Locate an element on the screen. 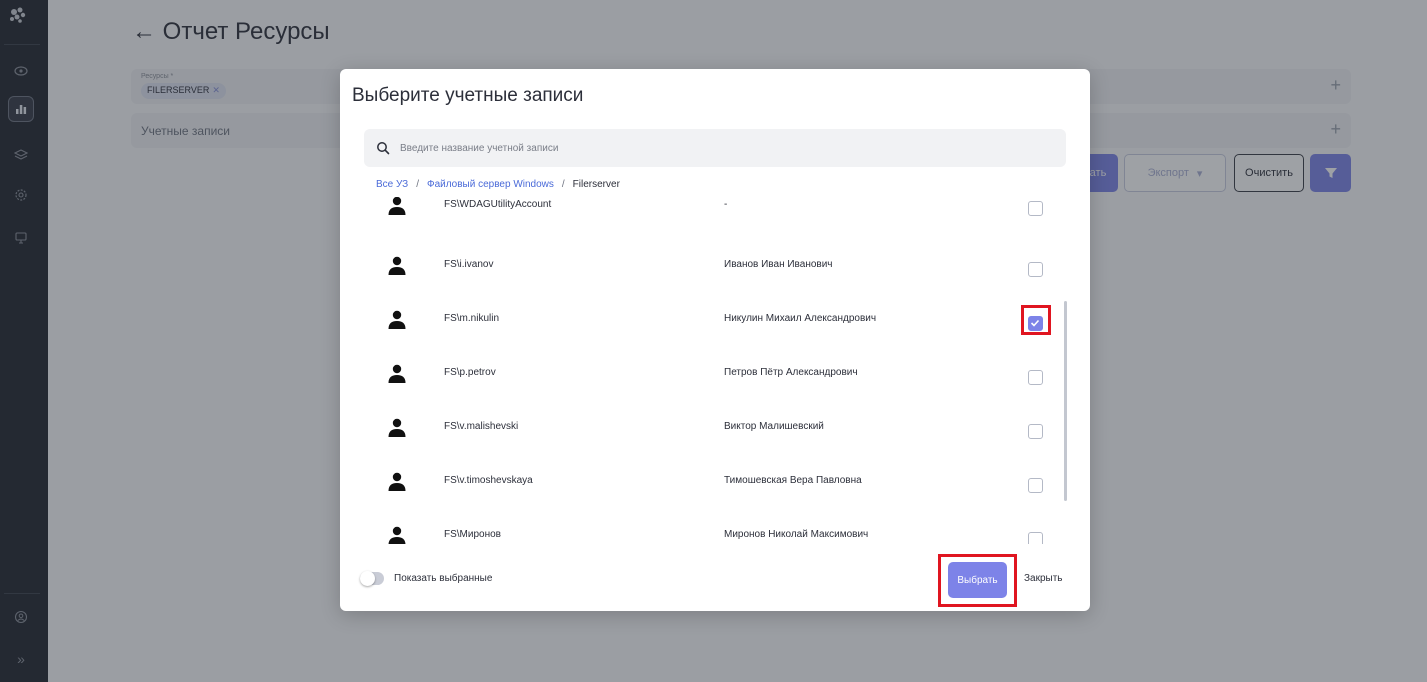  account-full-name: Петров Пётр Александрович is located at coordinates (791, 372).